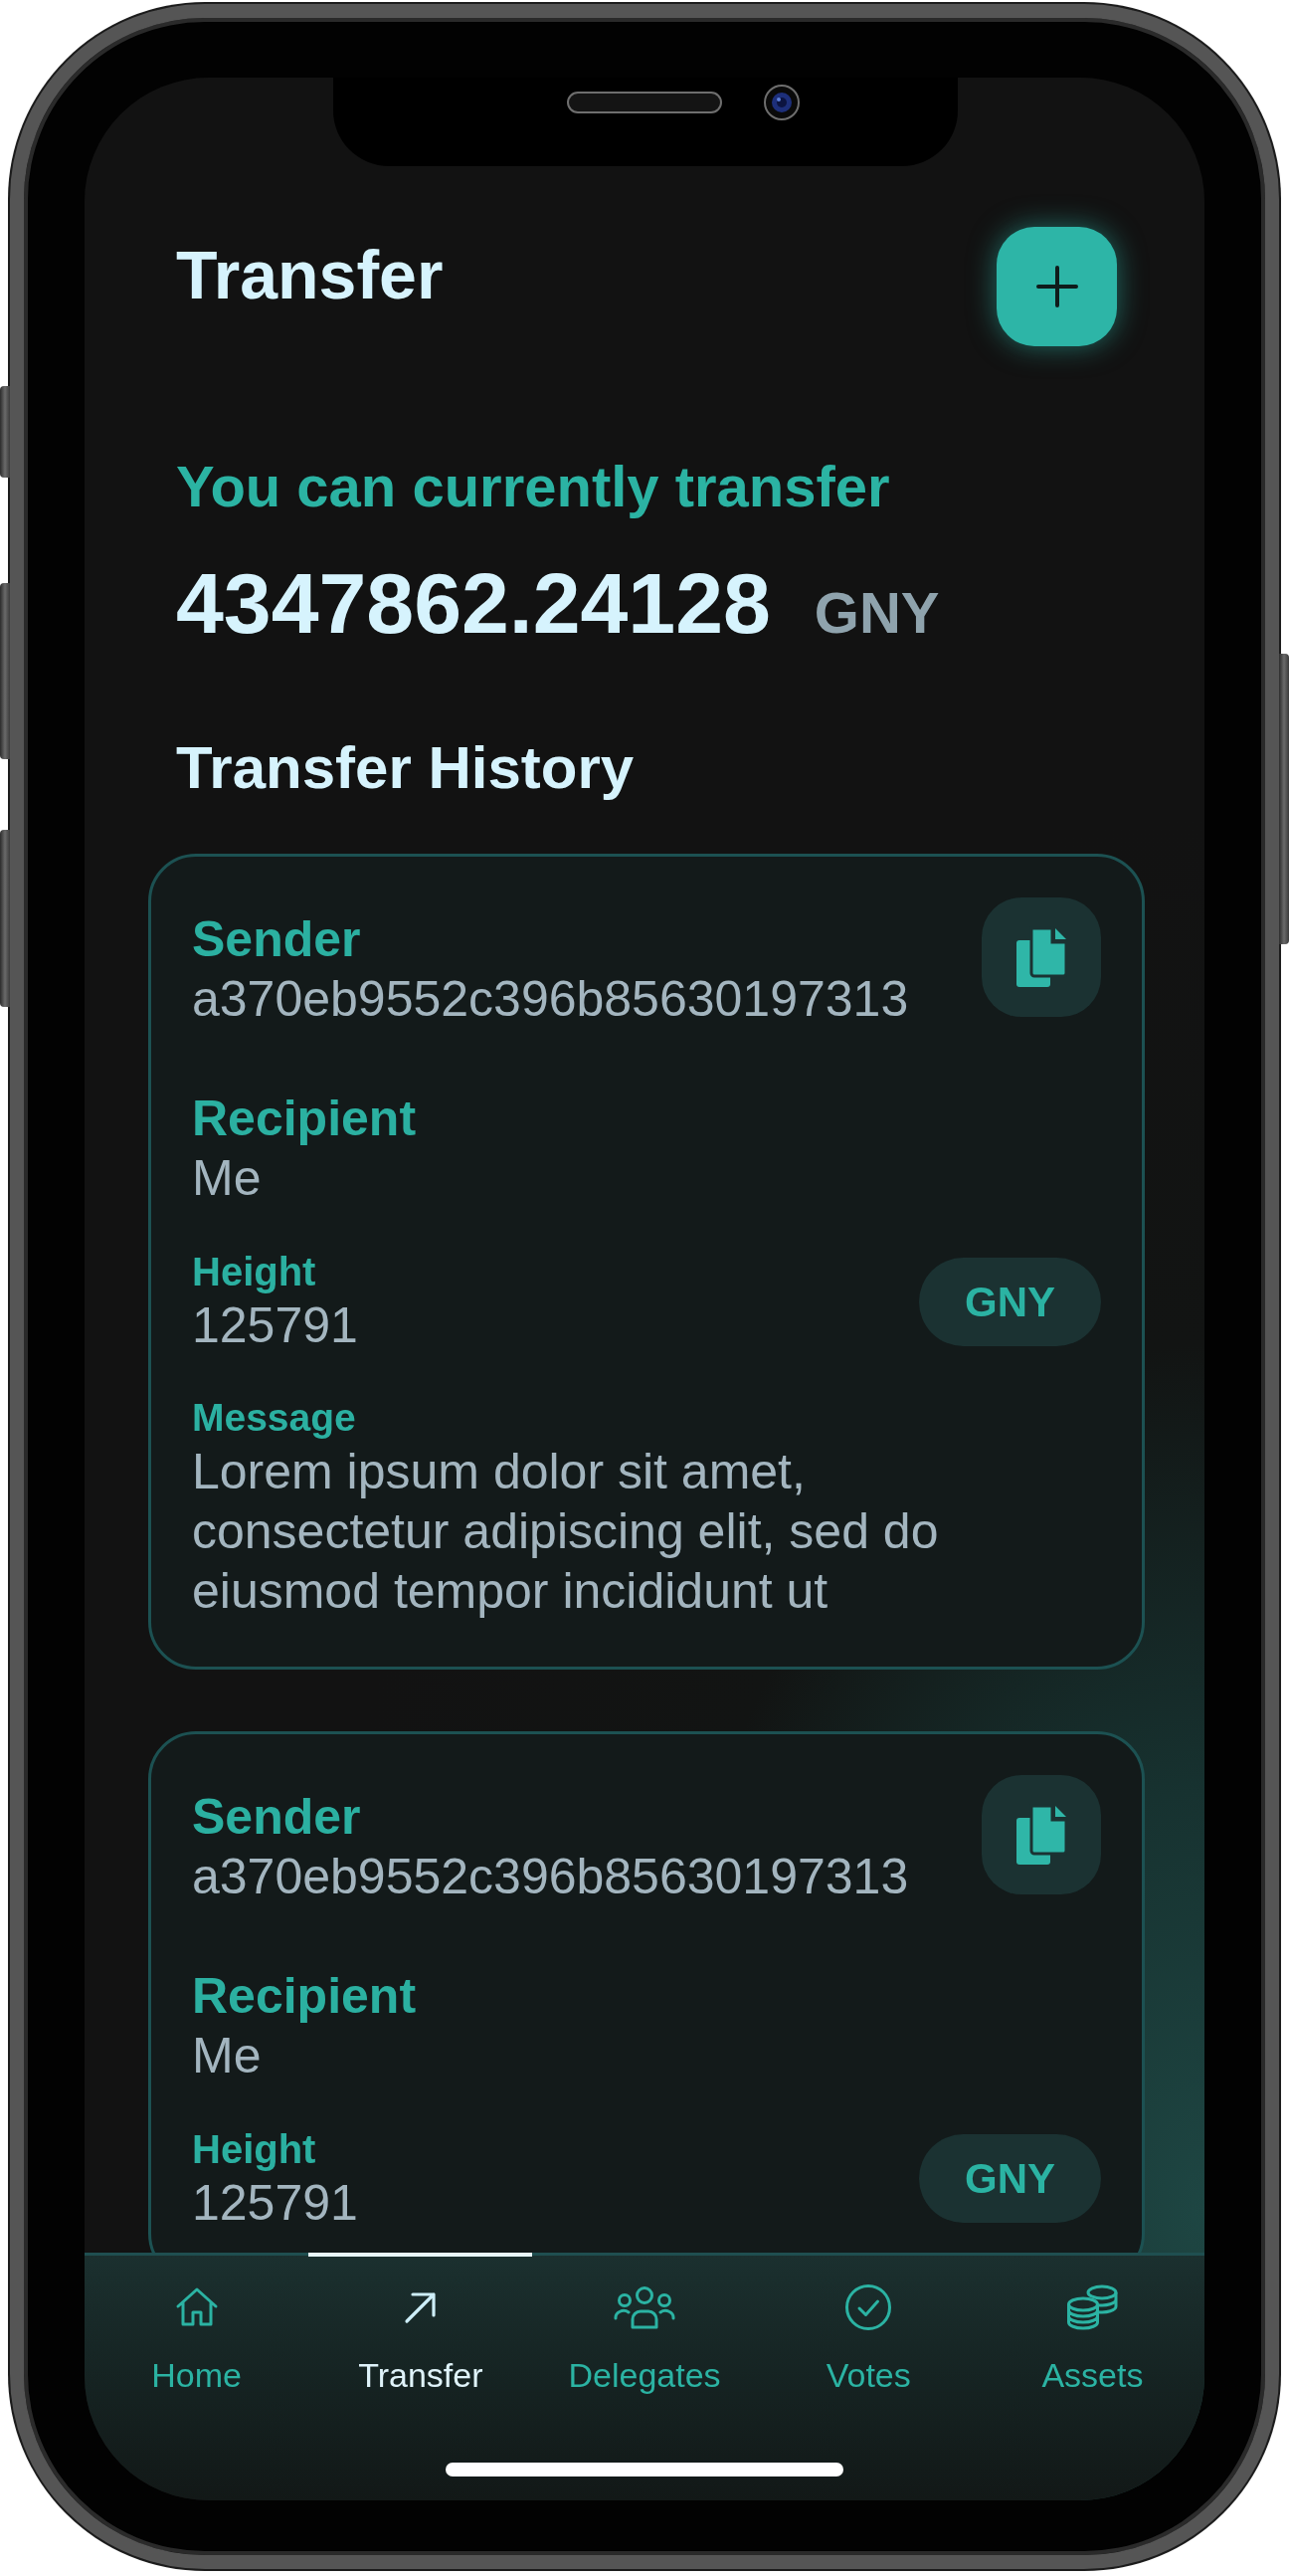  I want to click on tab: Home, so click(197, 2324).